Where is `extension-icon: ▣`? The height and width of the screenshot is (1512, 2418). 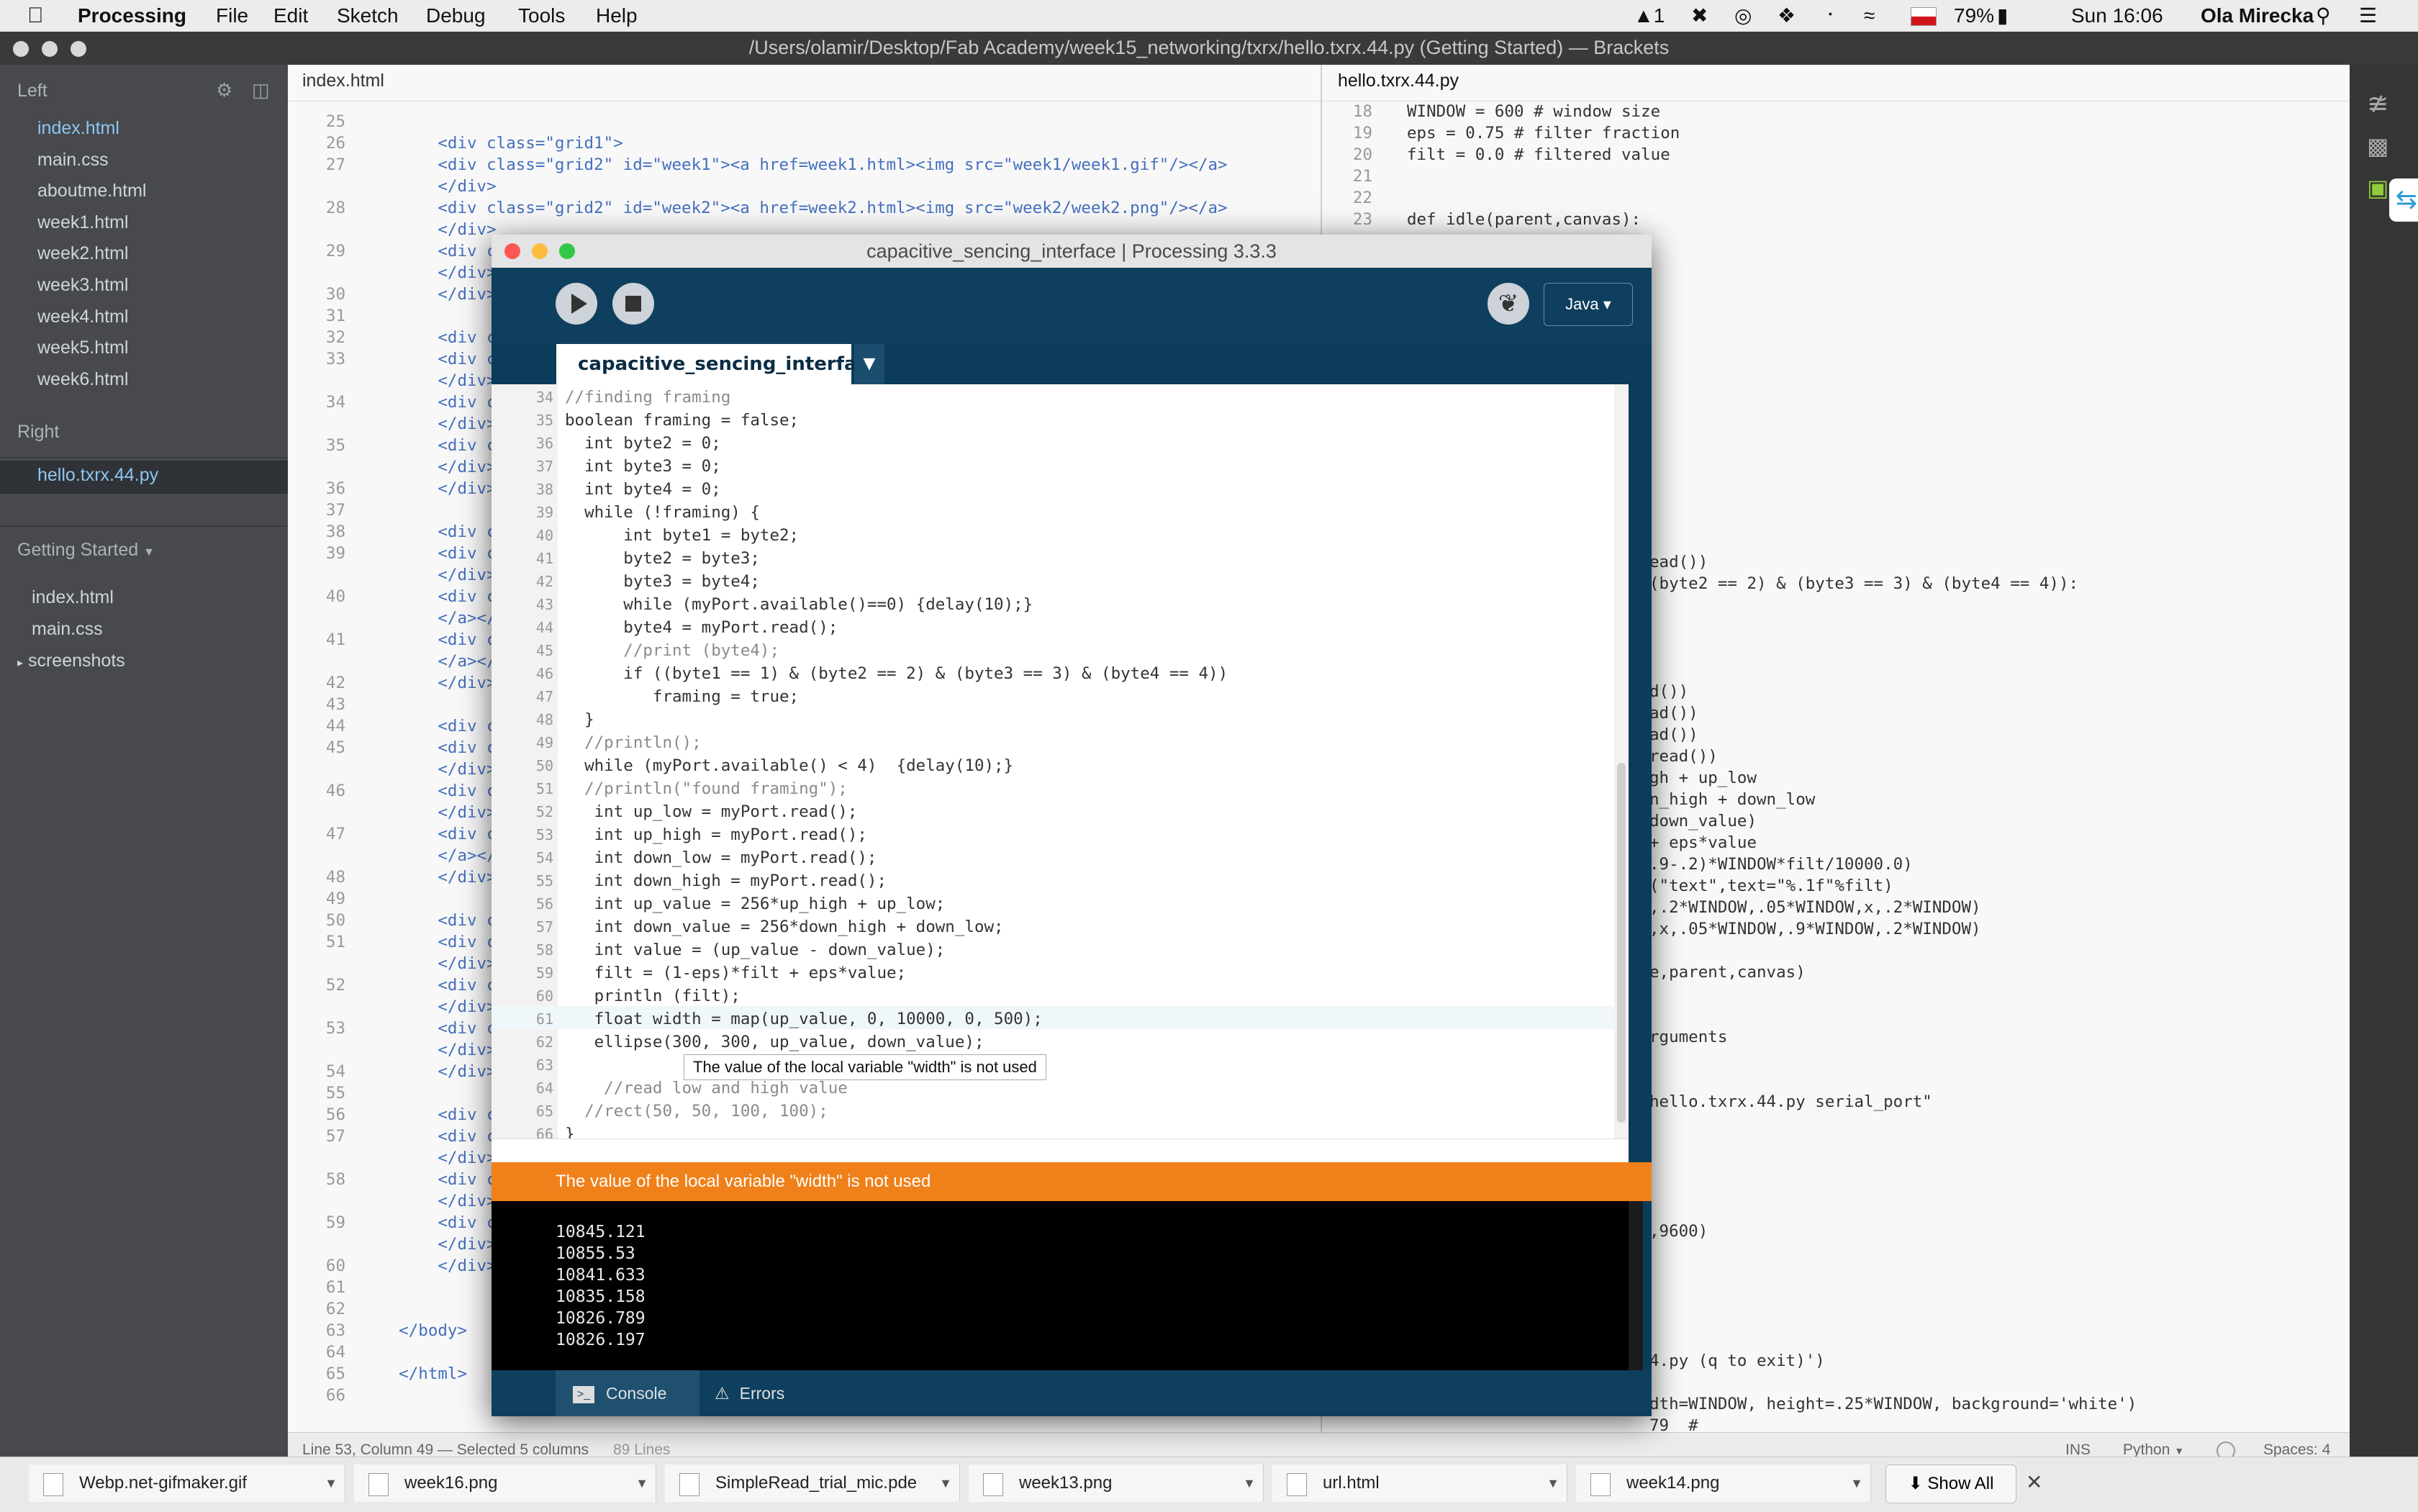 extension-icon: ▣ is located at coordinates (2377, 188).